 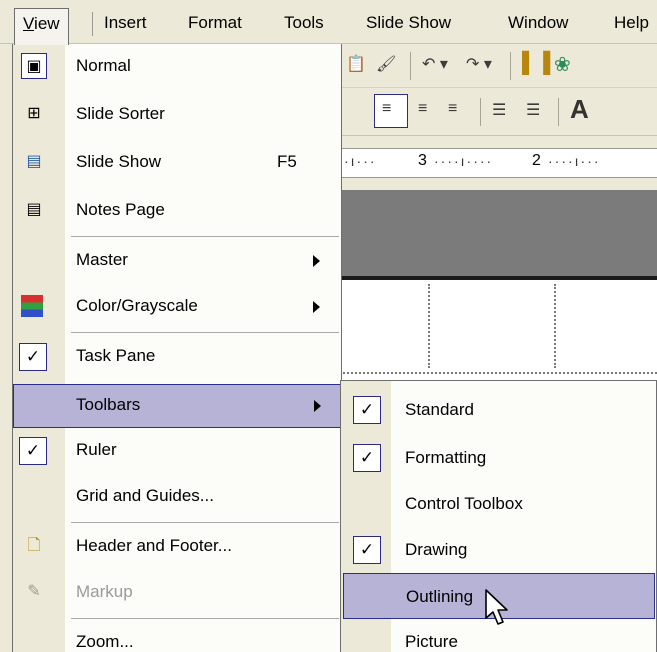 I want to click on view-menu-item-task-pane: ✓ Task Pane, so click(x=177, y=358).